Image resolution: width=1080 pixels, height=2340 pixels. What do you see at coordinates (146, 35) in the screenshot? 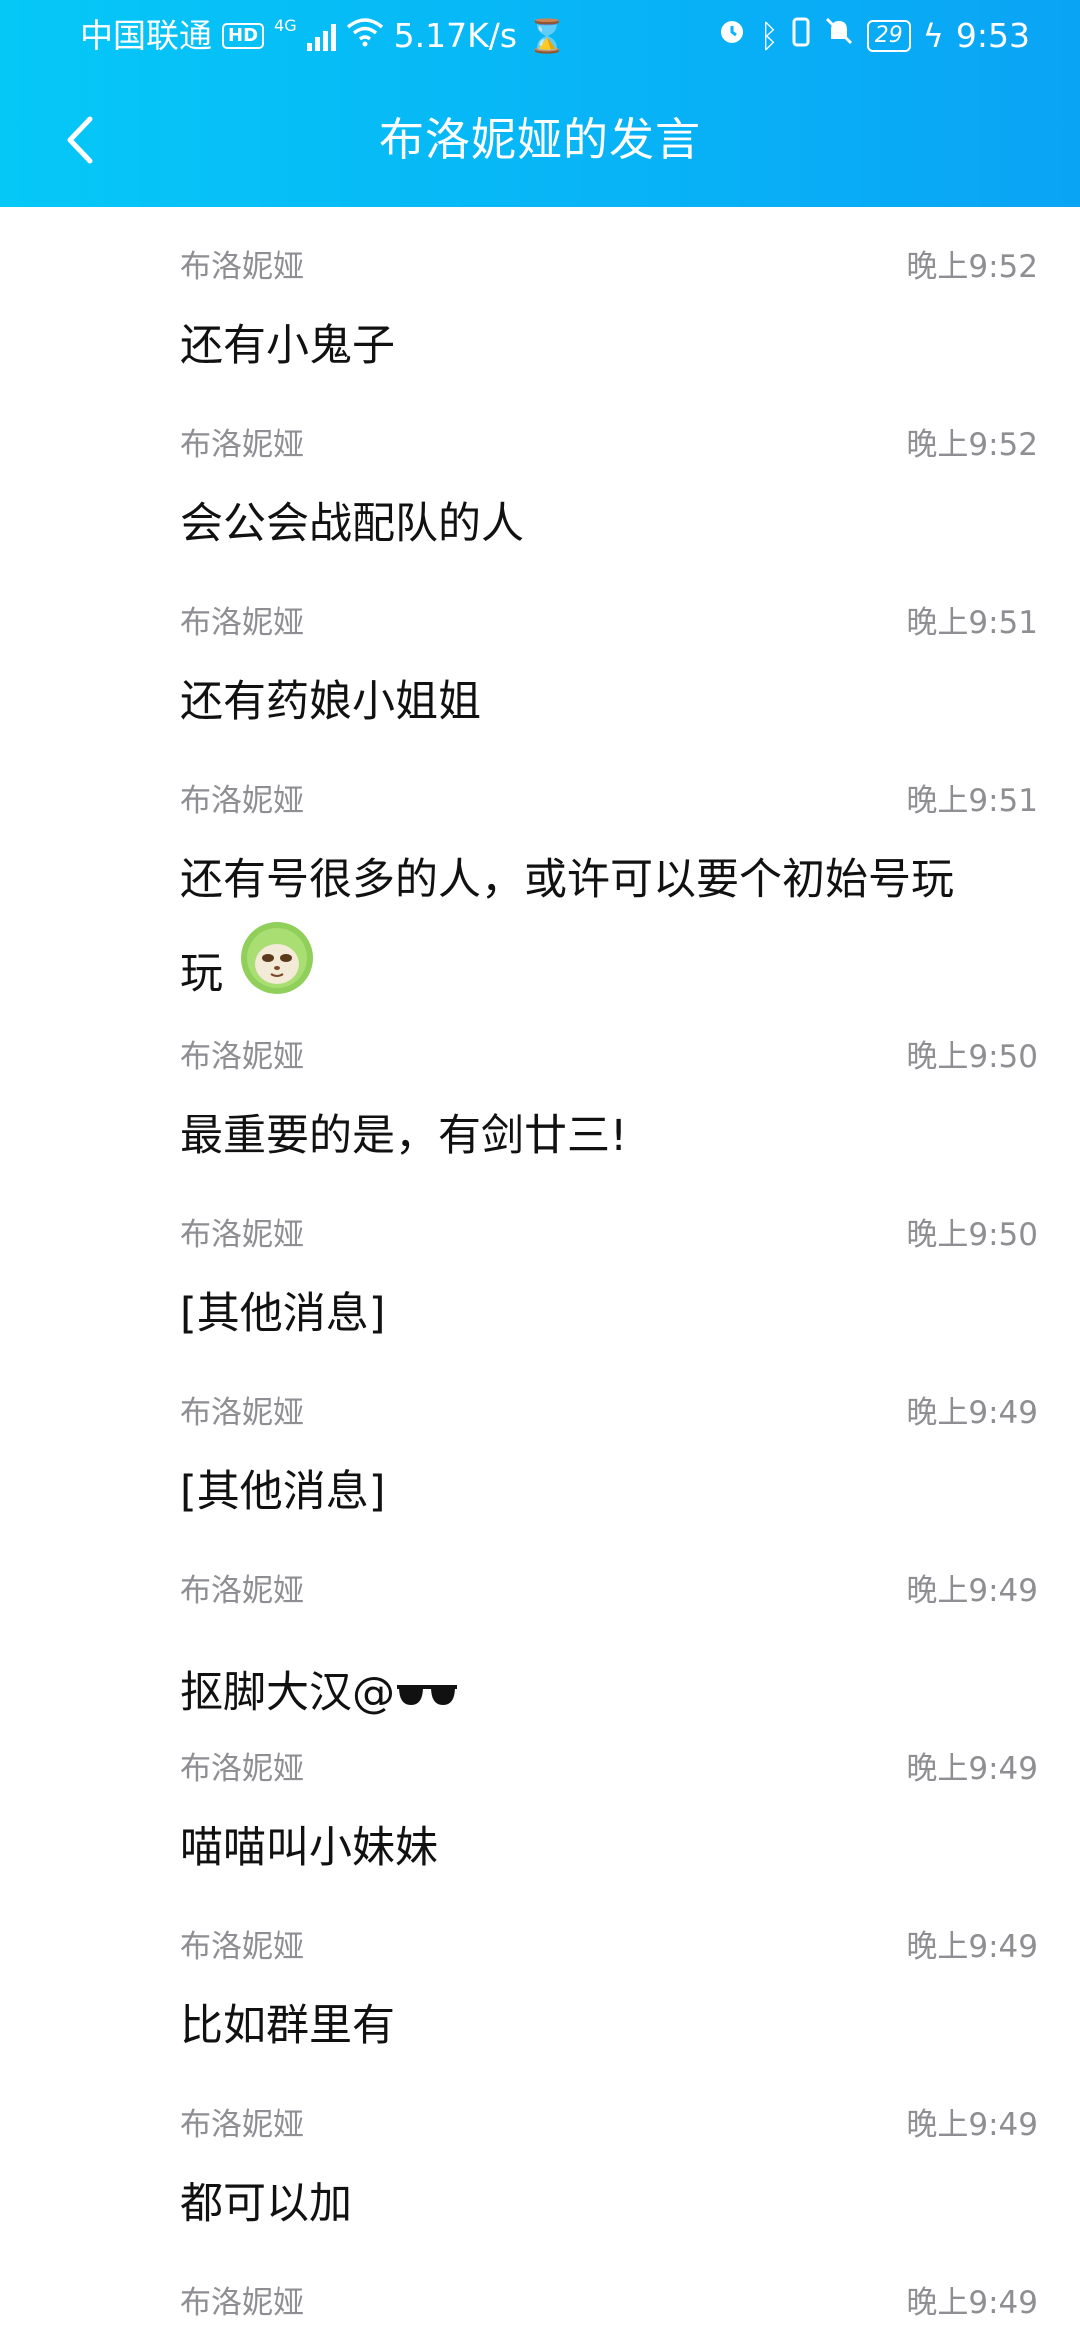
I see `carrier-label: 中国联通` at bounding box center [146, 35].